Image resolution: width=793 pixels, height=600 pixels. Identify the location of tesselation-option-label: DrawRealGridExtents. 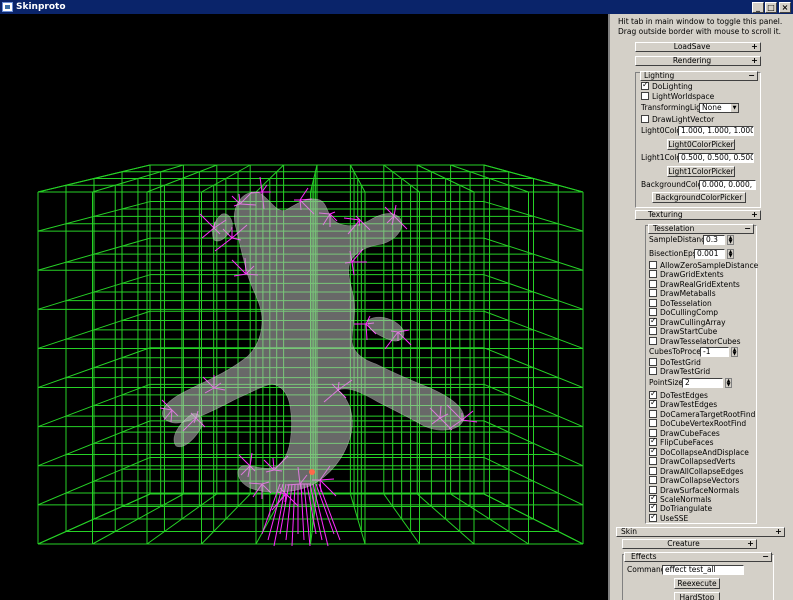
(700, 284).